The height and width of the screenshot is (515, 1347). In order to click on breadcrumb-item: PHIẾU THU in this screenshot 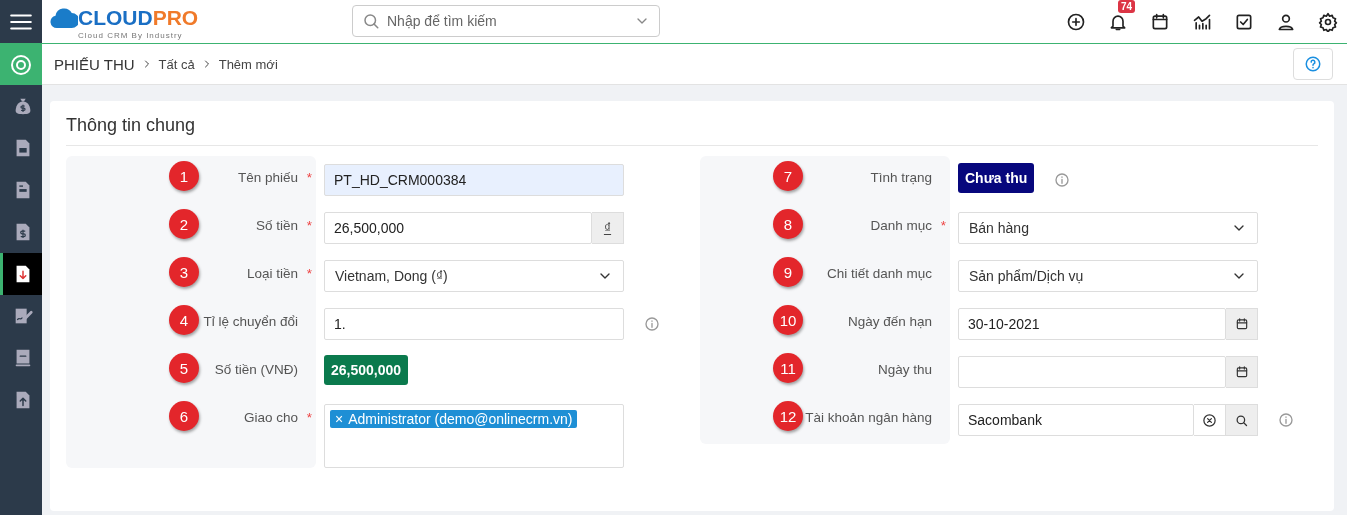, I will do `click(94, 64)`.